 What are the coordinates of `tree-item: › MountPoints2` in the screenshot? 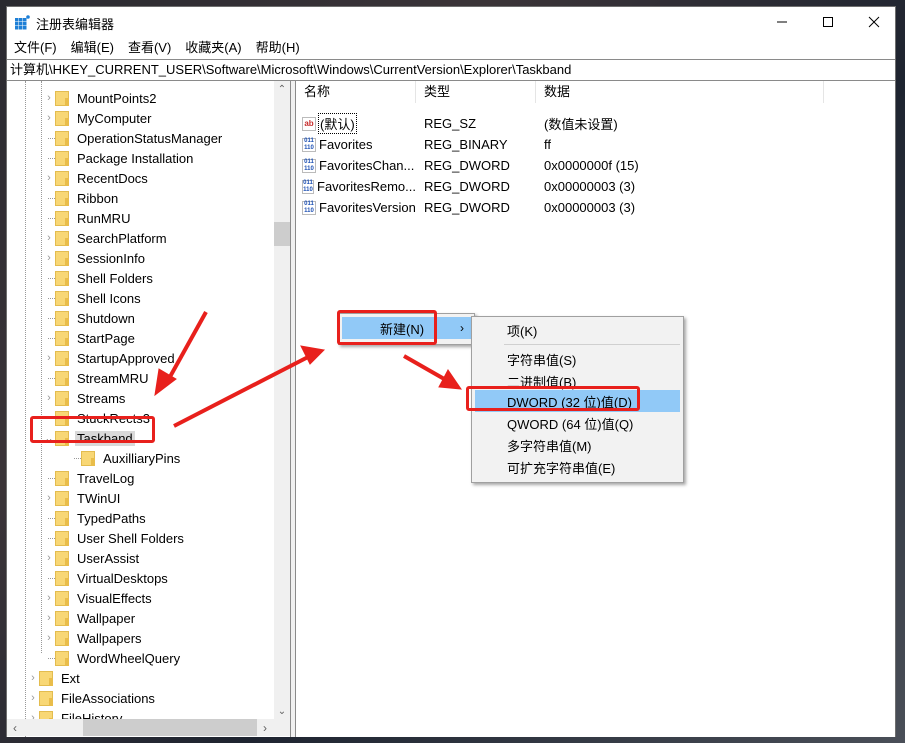 It's located at (101, 98).